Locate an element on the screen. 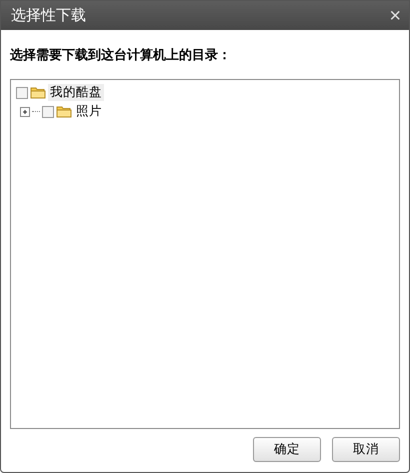 Image resolution: width=410 pixels, height=473 pixels. expand-icon is located at coordinates (25, 111).